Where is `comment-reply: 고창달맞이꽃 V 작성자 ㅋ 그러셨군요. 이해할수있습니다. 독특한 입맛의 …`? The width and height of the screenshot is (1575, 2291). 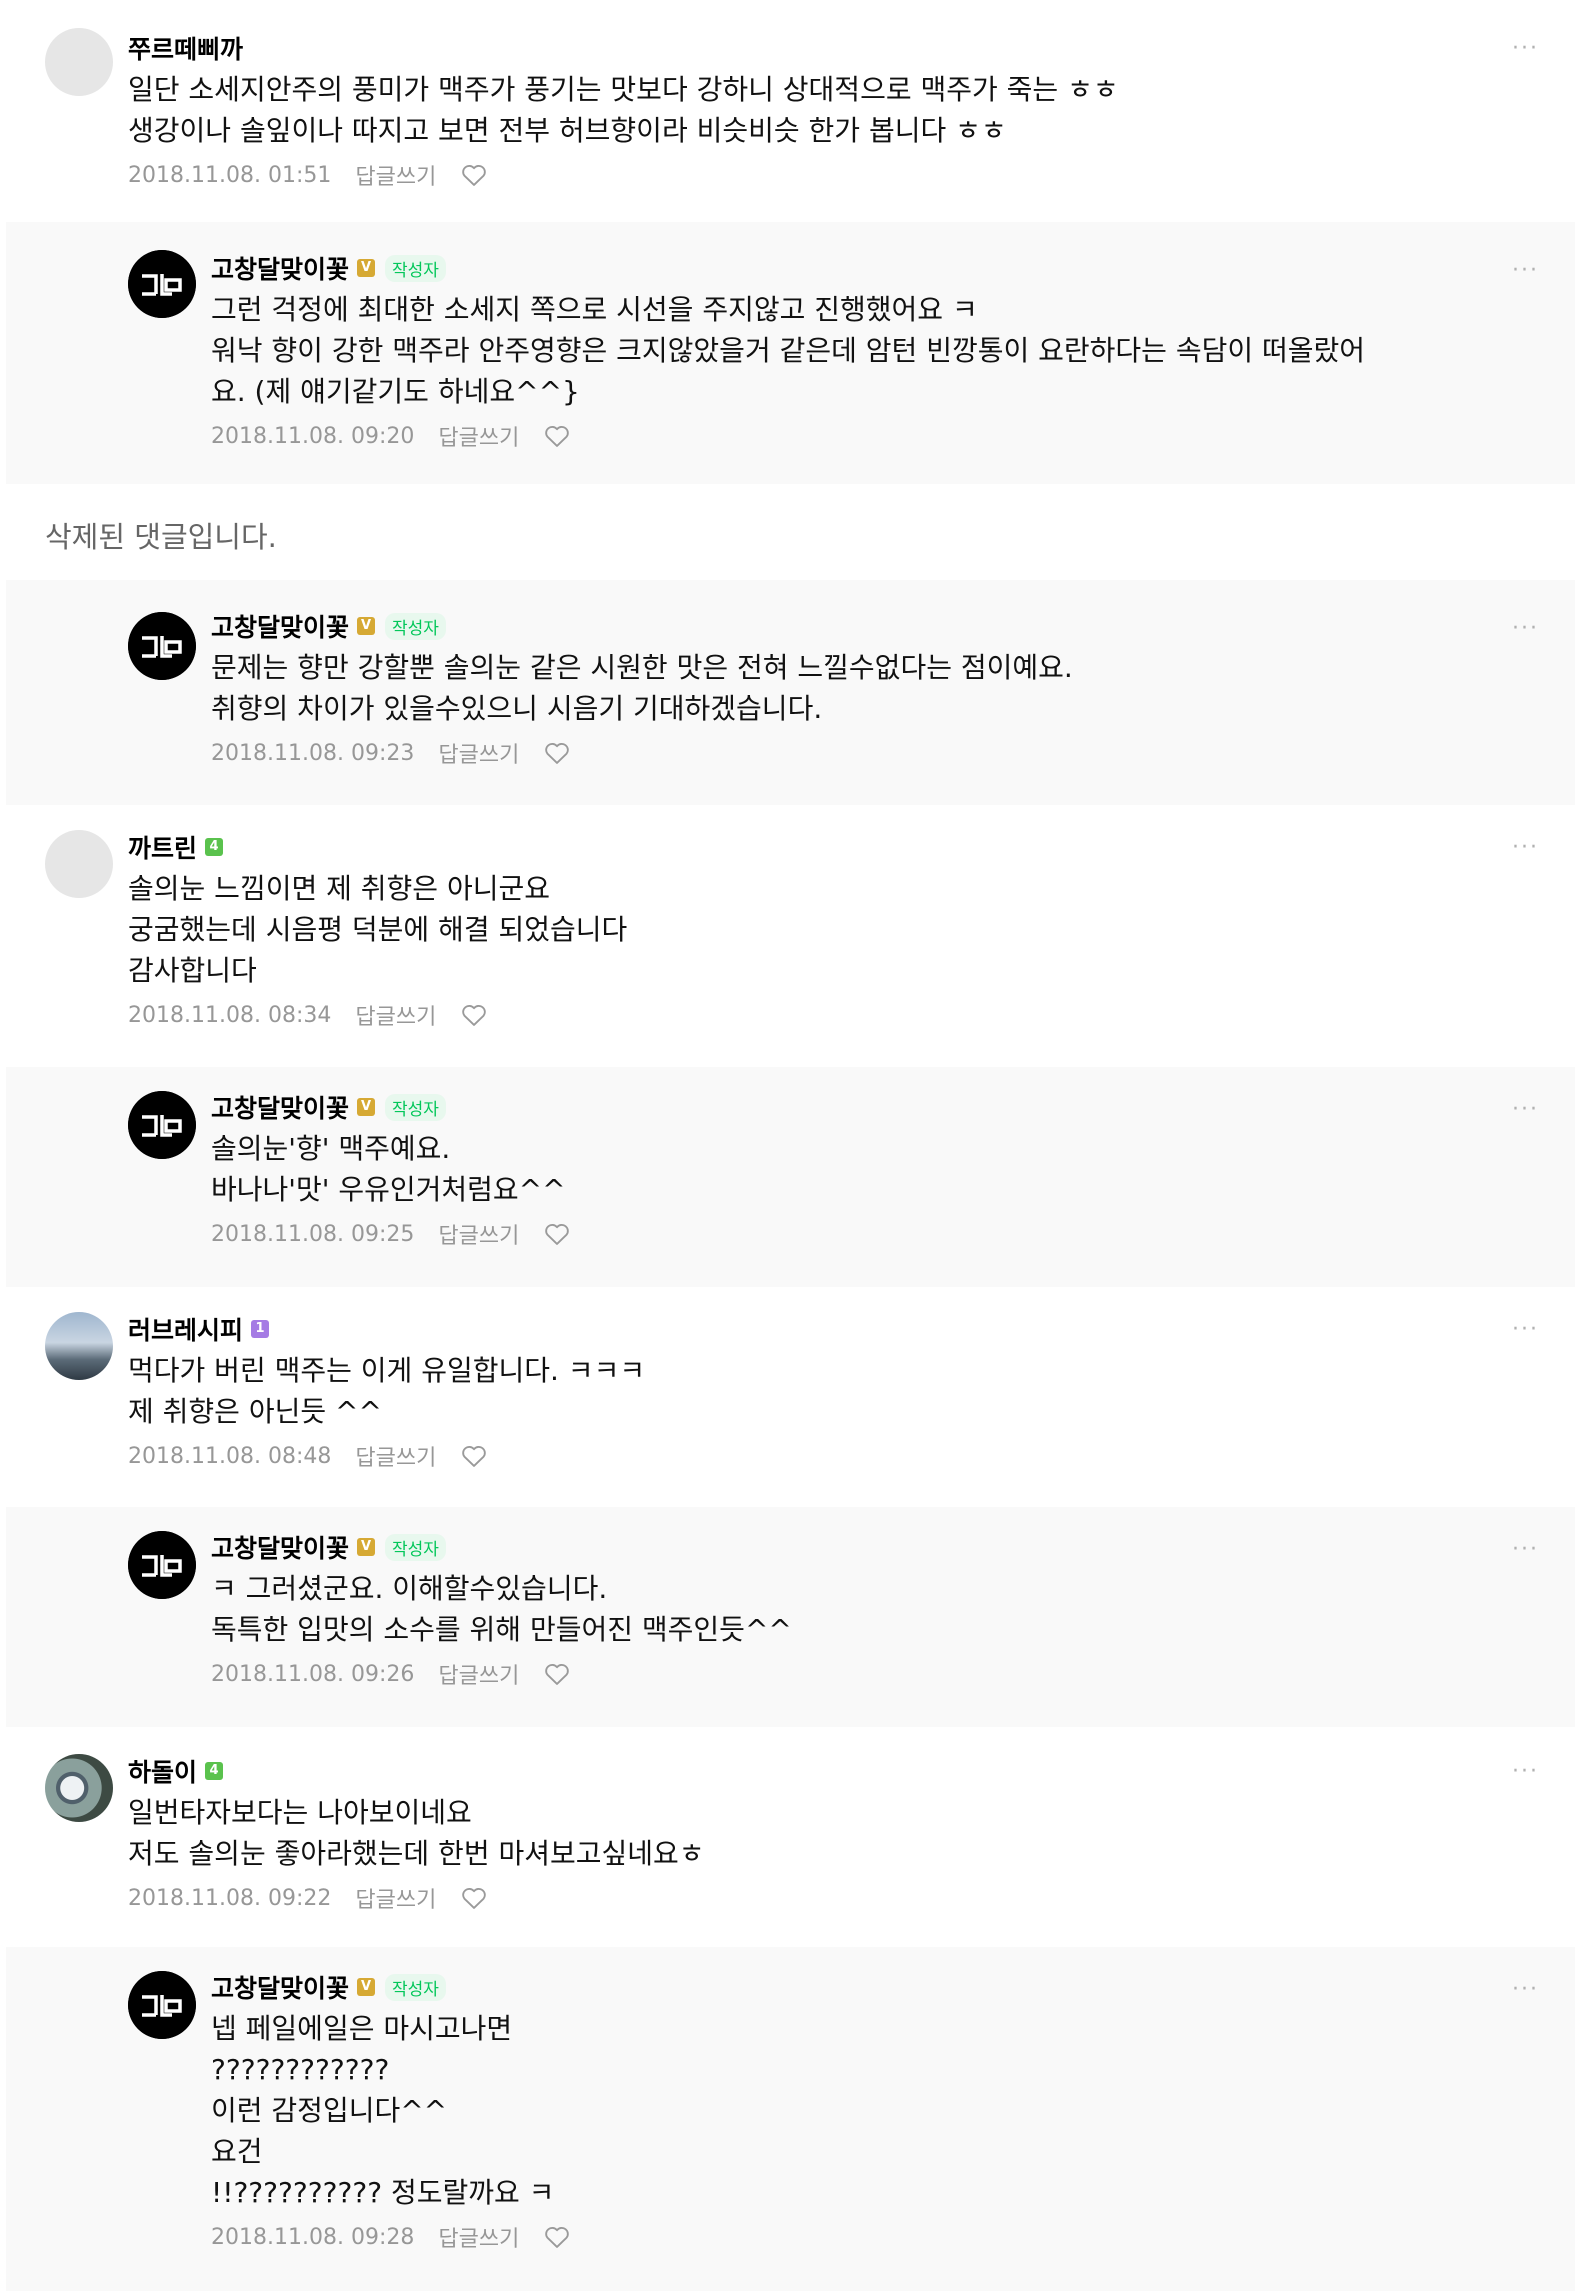
comment-reply: 고창달맞이꽃 V 작성자 ㅋ 그러셨군요. 이해할수있습니다. 독특한 입맛의 … is located at coordinates (790, 1617).